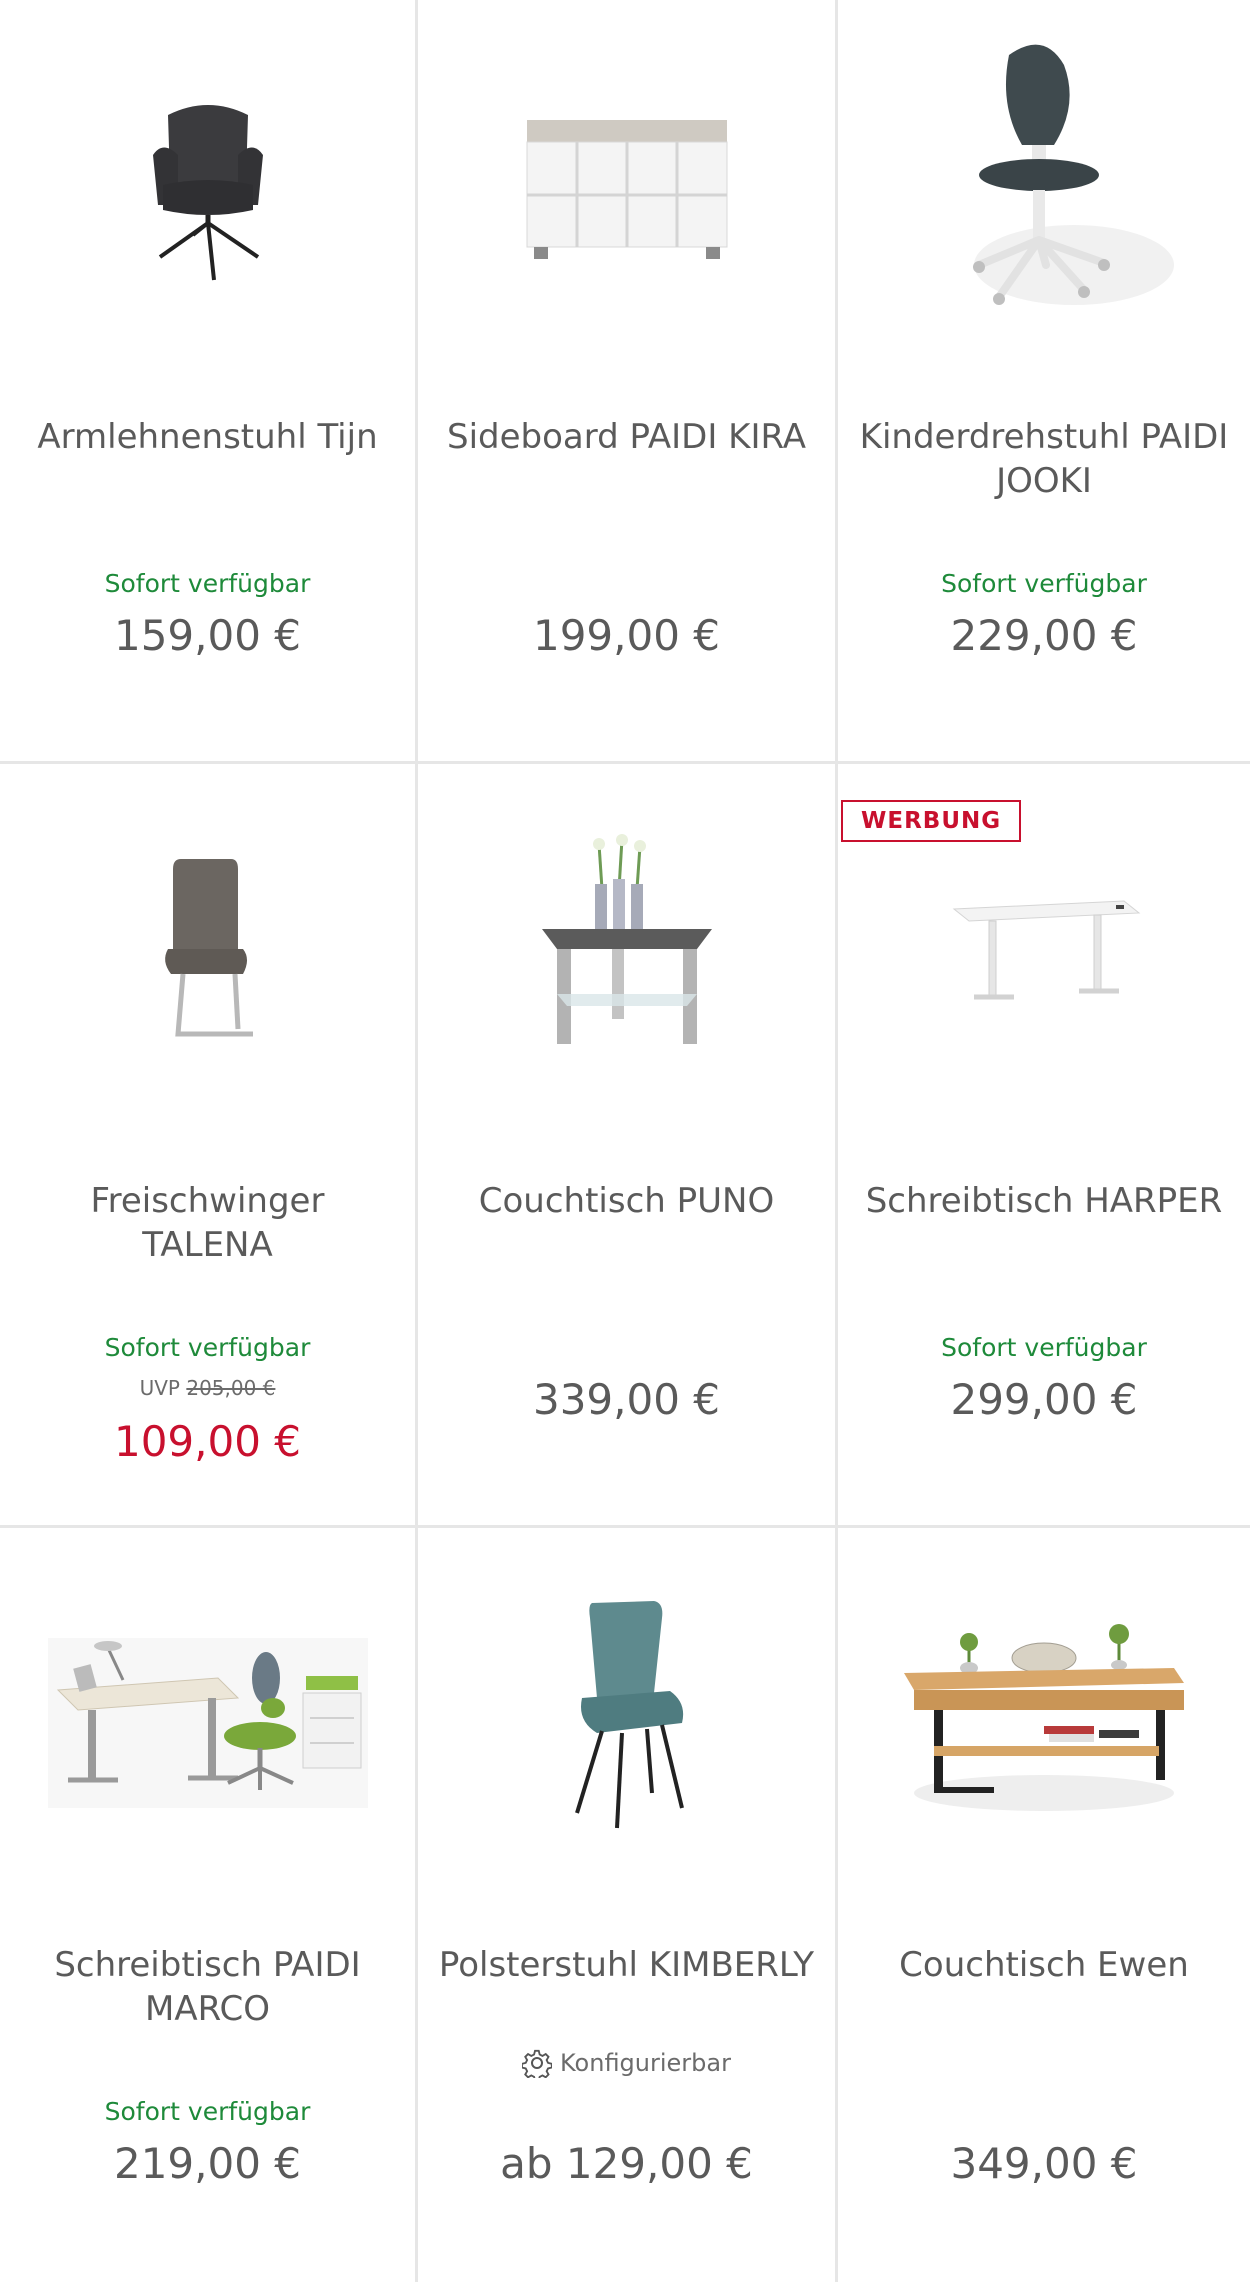 This screenshot has height=2282, width=1250. What do you see at coordinates (626, 1713) in the screenshot?
I see `upholstered-chair-image` at bounding box center [626, 1713].